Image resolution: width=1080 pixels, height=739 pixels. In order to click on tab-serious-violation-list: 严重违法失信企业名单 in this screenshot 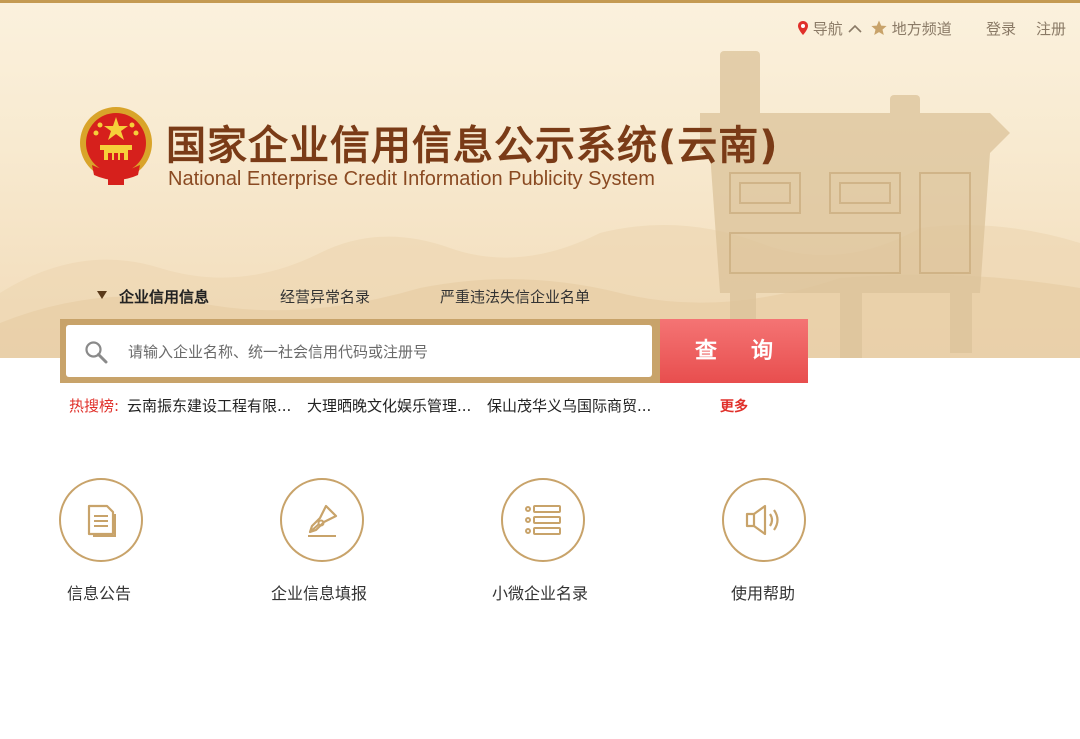, I will do `click(515, 296)`.